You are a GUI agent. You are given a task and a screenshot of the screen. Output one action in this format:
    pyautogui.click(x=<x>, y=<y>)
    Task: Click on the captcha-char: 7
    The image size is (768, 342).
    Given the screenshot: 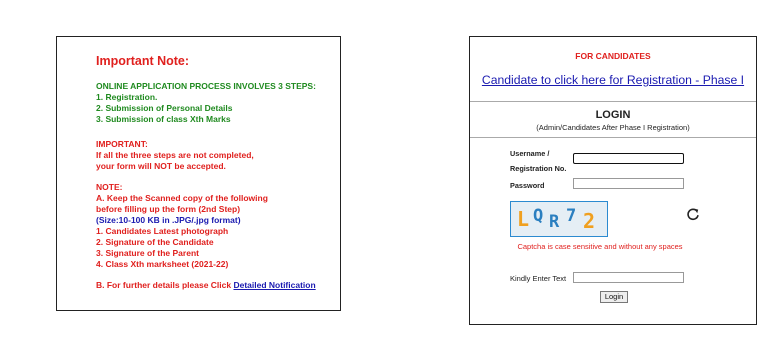 What is the action you would take?
    pyautogui.click(x=571, y=216)
    